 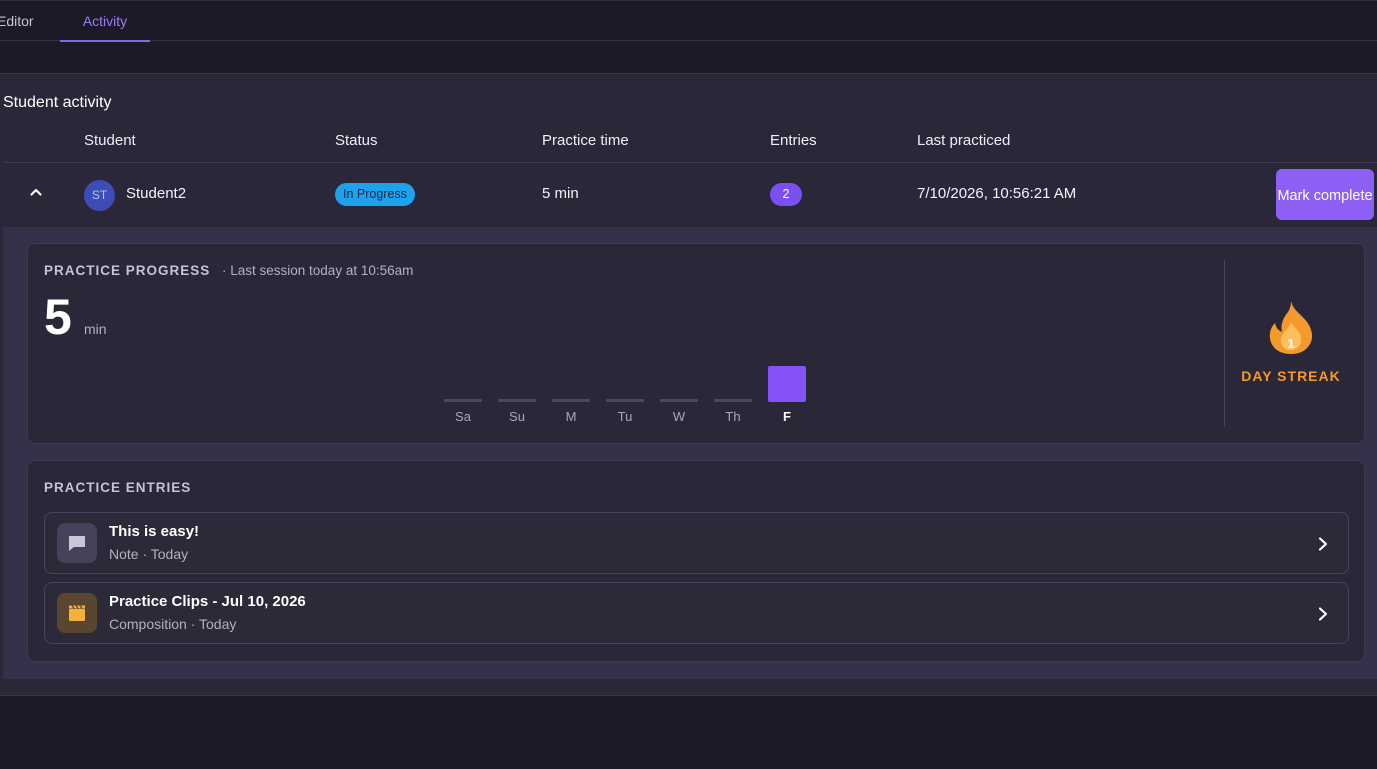 I want to click on day-label-sa: Sa, so click(x=463, y=416).